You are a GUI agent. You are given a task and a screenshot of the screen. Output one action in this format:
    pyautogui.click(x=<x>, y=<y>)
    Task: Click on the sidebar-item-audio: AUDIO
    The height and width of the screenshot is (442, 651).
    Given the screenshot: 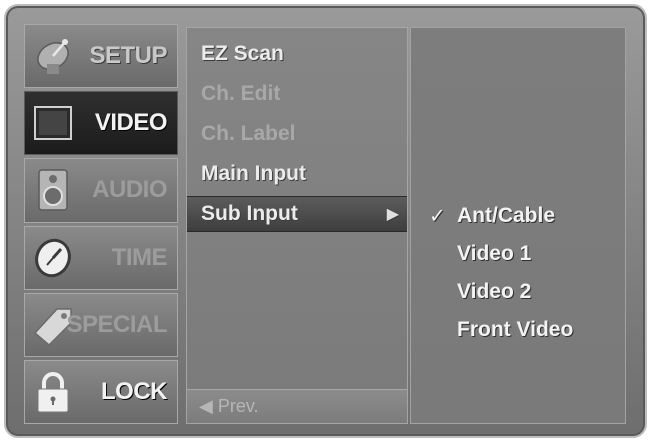 What is the action you would take?
    pyautogui.click(x=101, y=190)
    